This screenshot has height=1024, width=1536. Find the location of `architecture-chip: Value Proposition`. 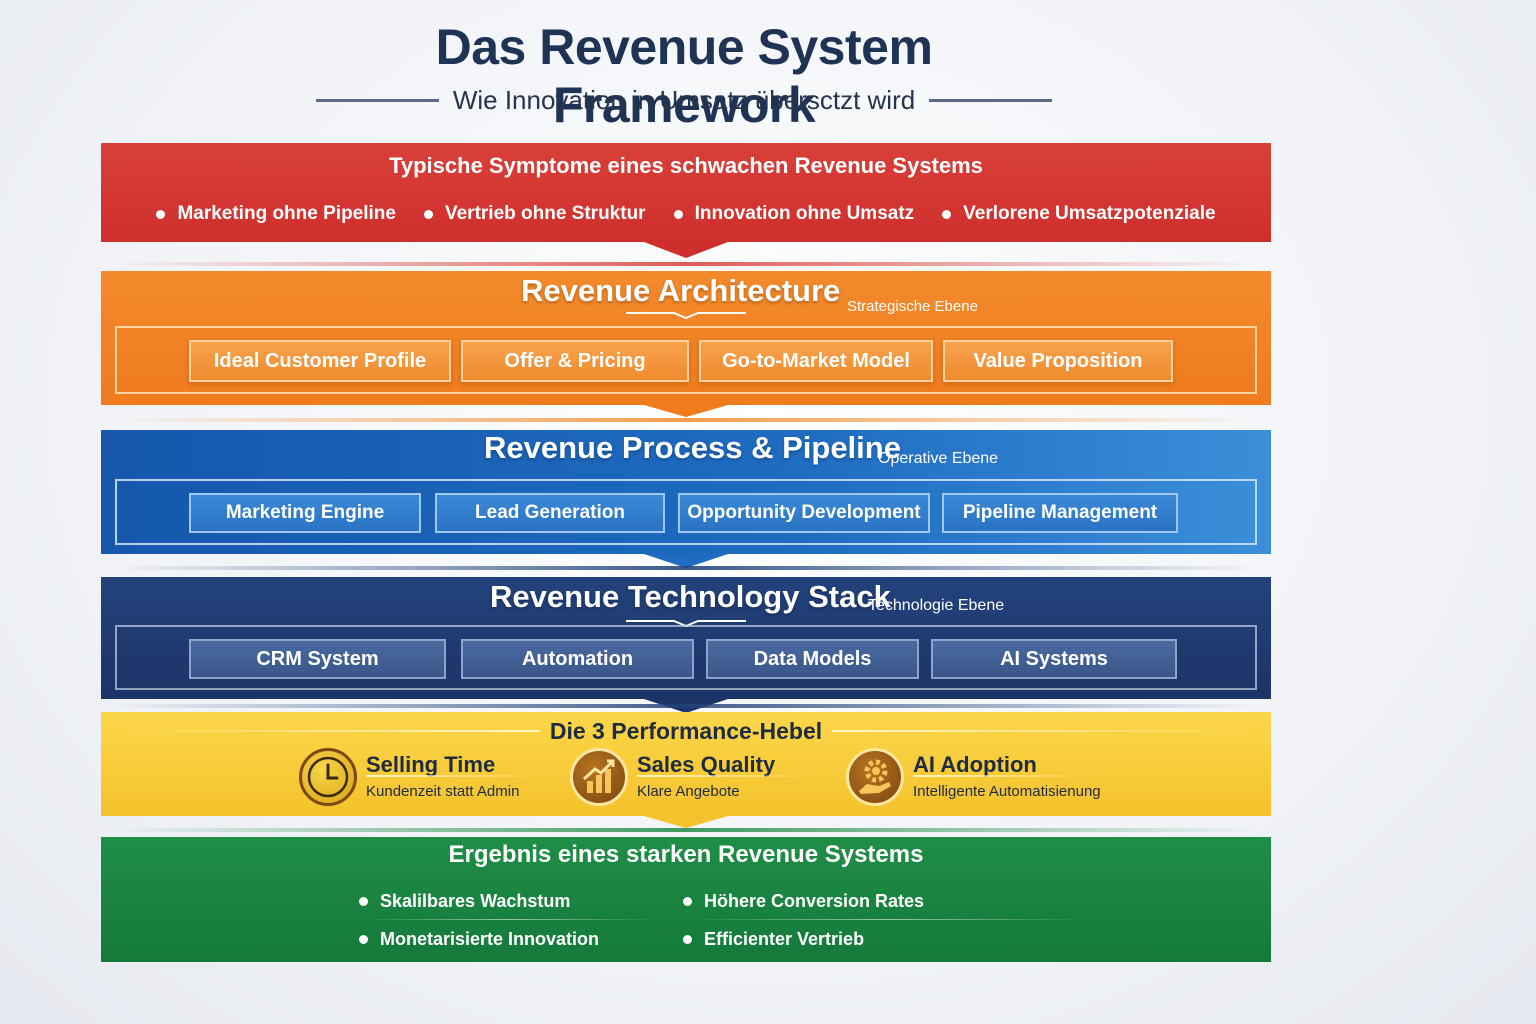

architecture-chip: Value Proposition is located at coordinates (1058, 361).